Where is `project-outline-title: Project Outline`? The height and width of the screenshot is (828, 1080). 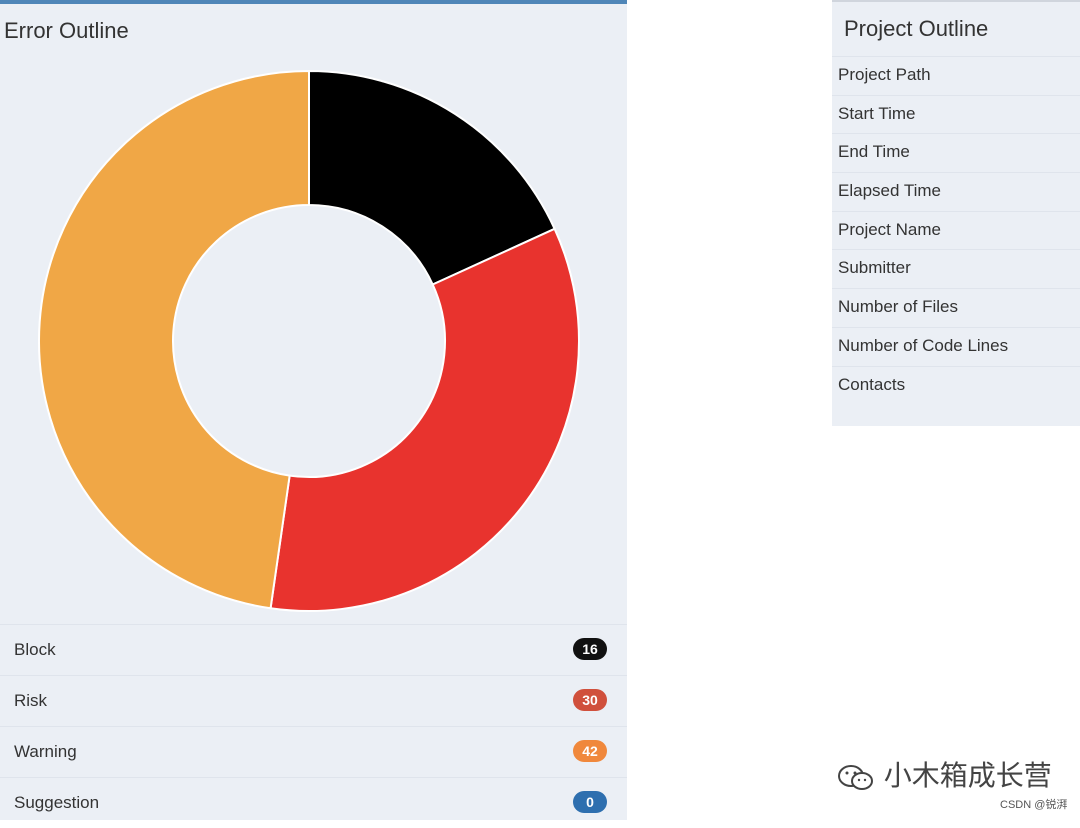 project-outline-title: Project Outline is located at coordinates (916, 28).